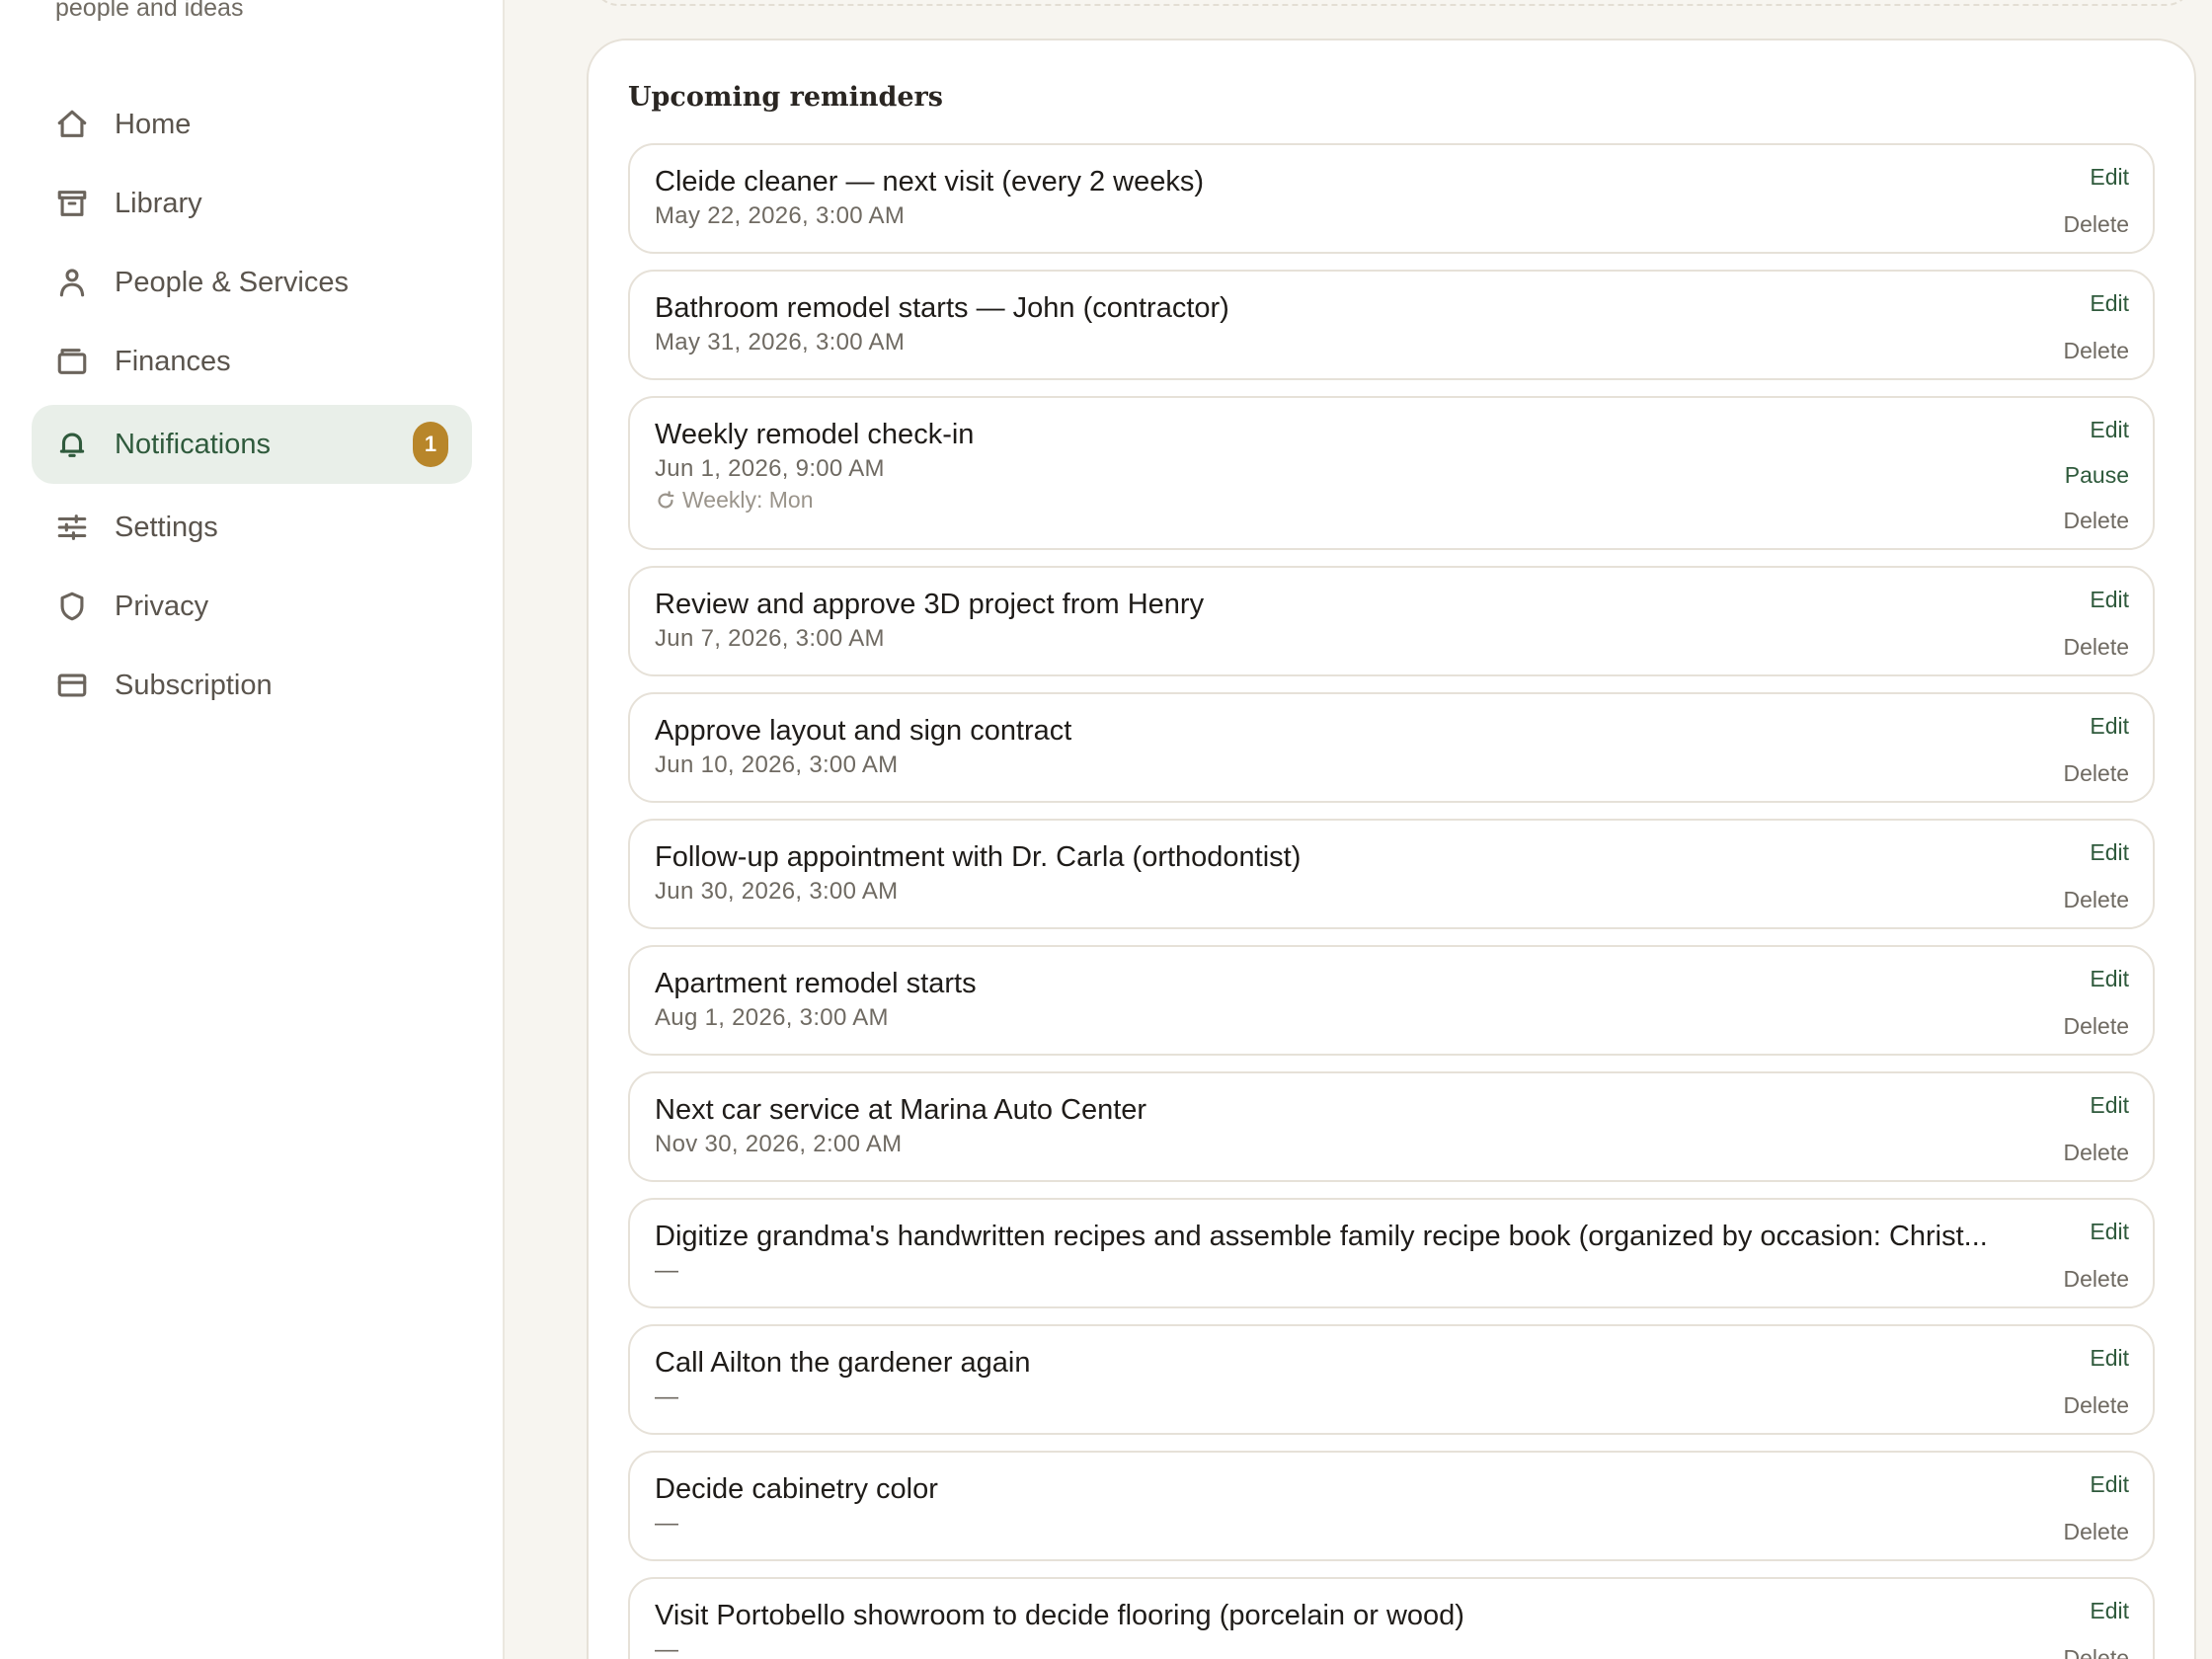 The height and width of the screenshot is (1659, 2212). I want to click on nav-item-label: Home, so click(154, 124).